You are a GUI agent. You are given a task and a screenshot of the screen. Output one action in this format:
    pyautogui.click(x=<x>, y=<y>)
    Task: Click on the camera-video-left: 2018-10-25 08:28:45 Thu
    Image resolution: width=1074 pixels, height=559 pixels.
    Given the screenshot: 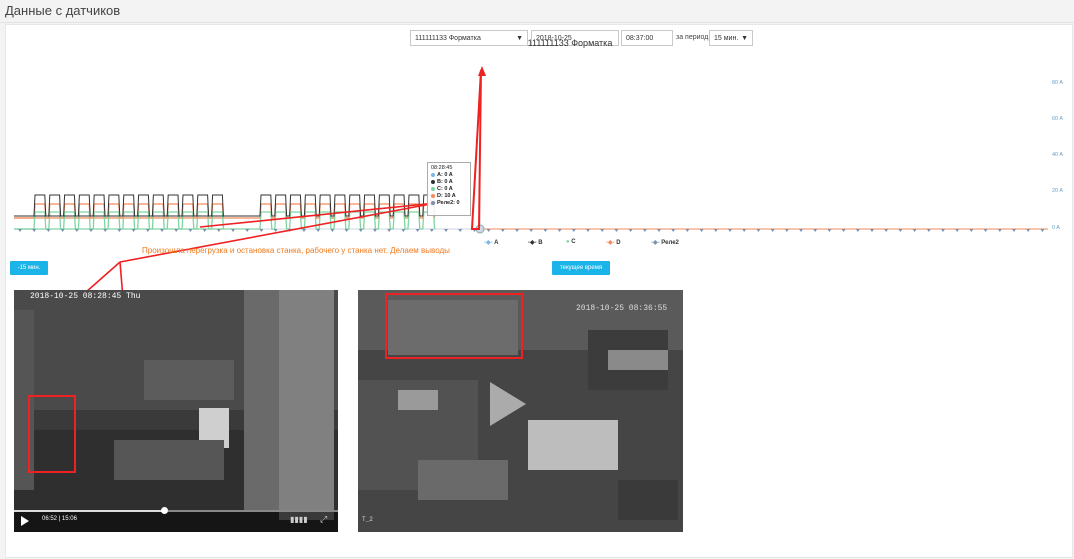 What is the action you would take?
    pyautogui.click(x=176, y=411)
    